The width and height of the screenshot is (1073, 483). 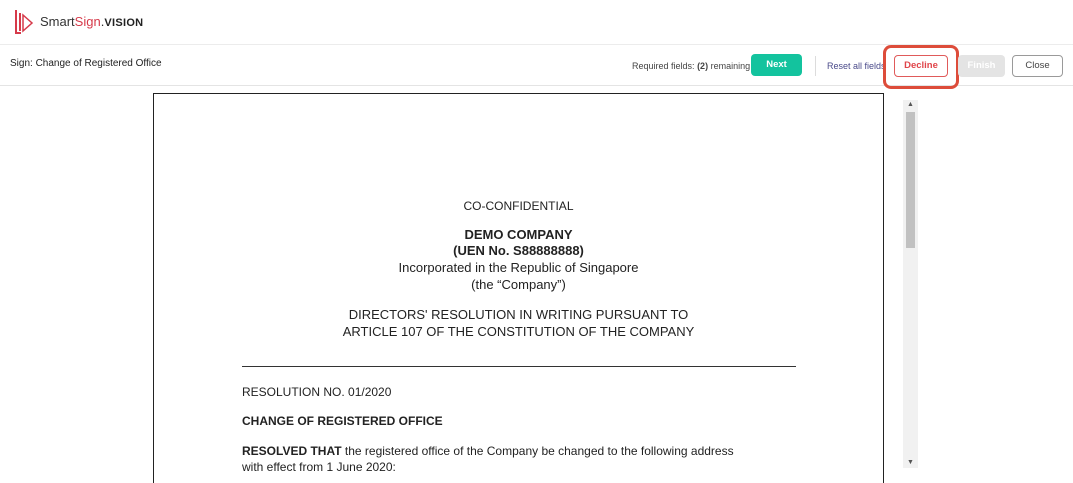 I want to click on required-count: (2), so click(x=703, y=66).